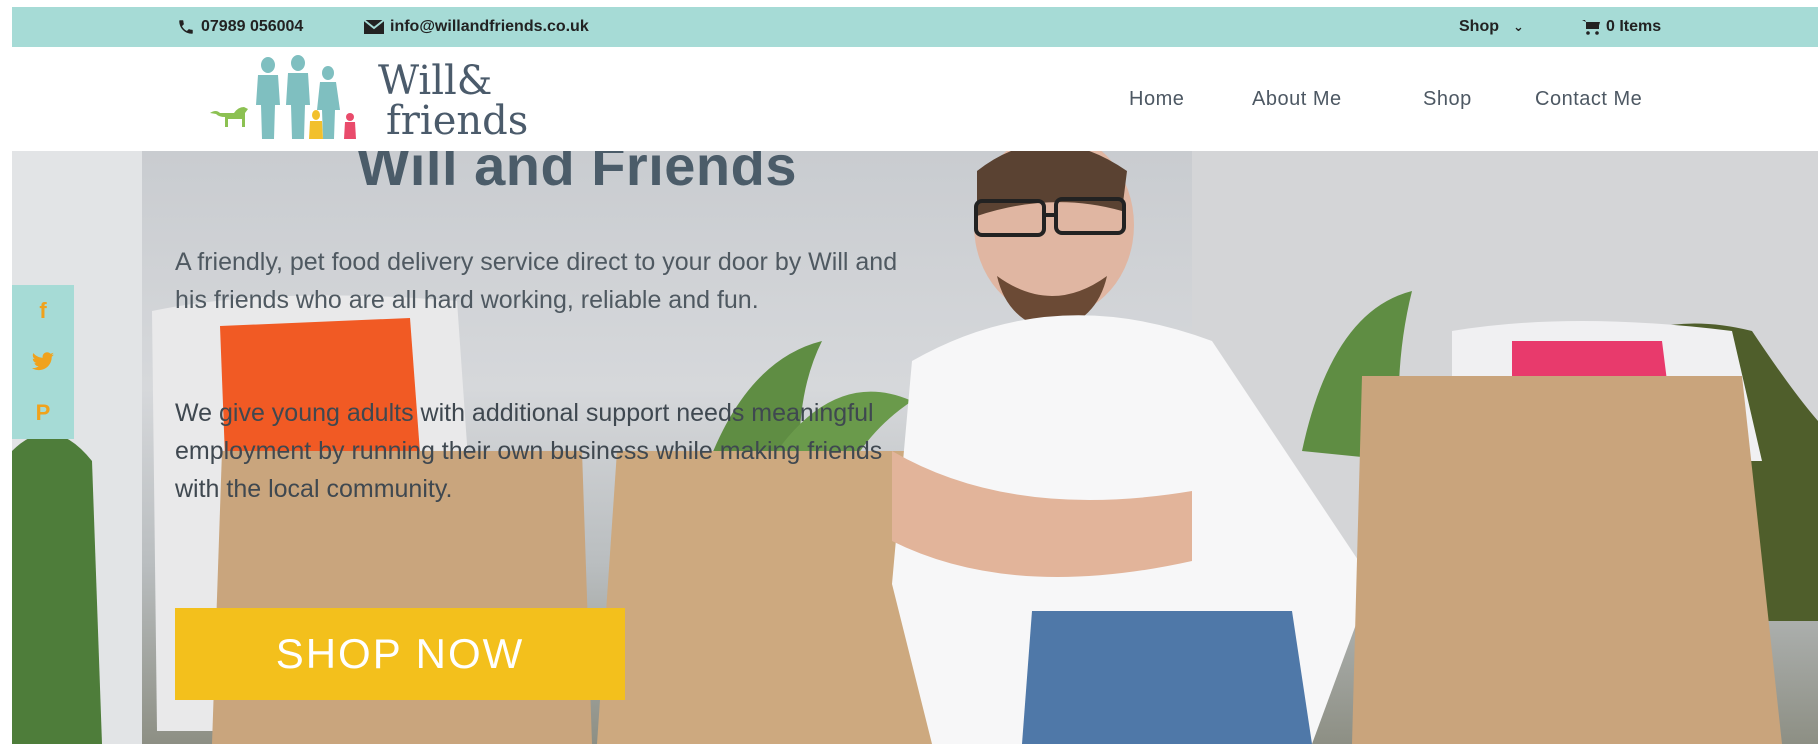  What do you see at coordinates (374, 26) in the screenshot?
I see `envelope-icon` at bounding box center [374, 26].